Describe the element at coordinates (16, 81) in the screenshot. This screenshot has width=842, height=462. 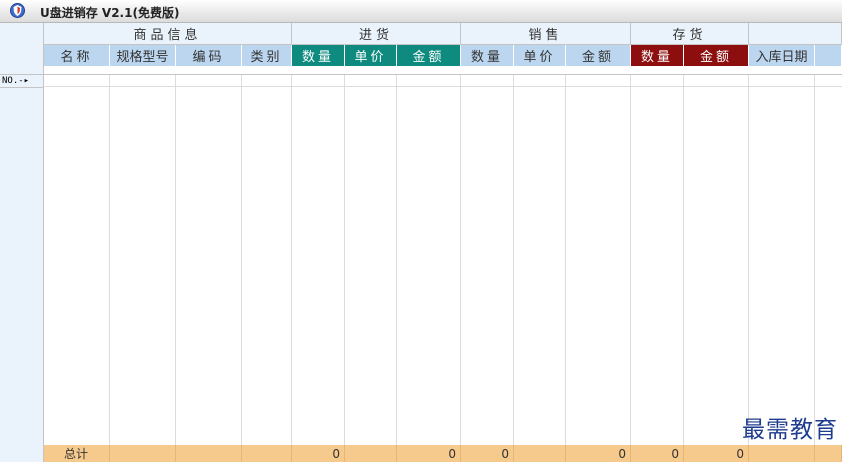
I see `row-indicator-label: NO.-▸` at that location.